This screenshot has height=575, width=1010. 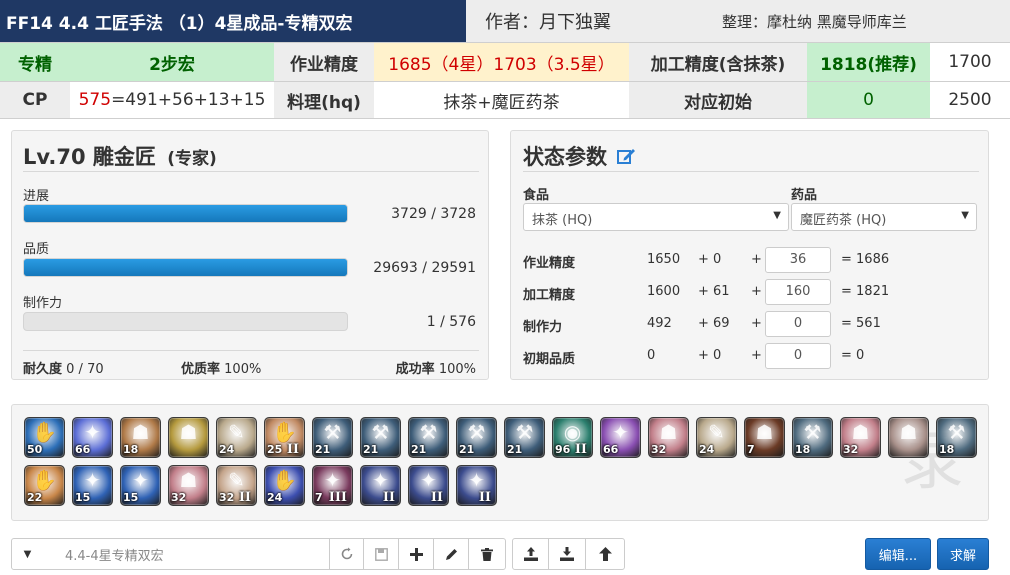 I want to click on trash-icon, so click(x=487, y=554).